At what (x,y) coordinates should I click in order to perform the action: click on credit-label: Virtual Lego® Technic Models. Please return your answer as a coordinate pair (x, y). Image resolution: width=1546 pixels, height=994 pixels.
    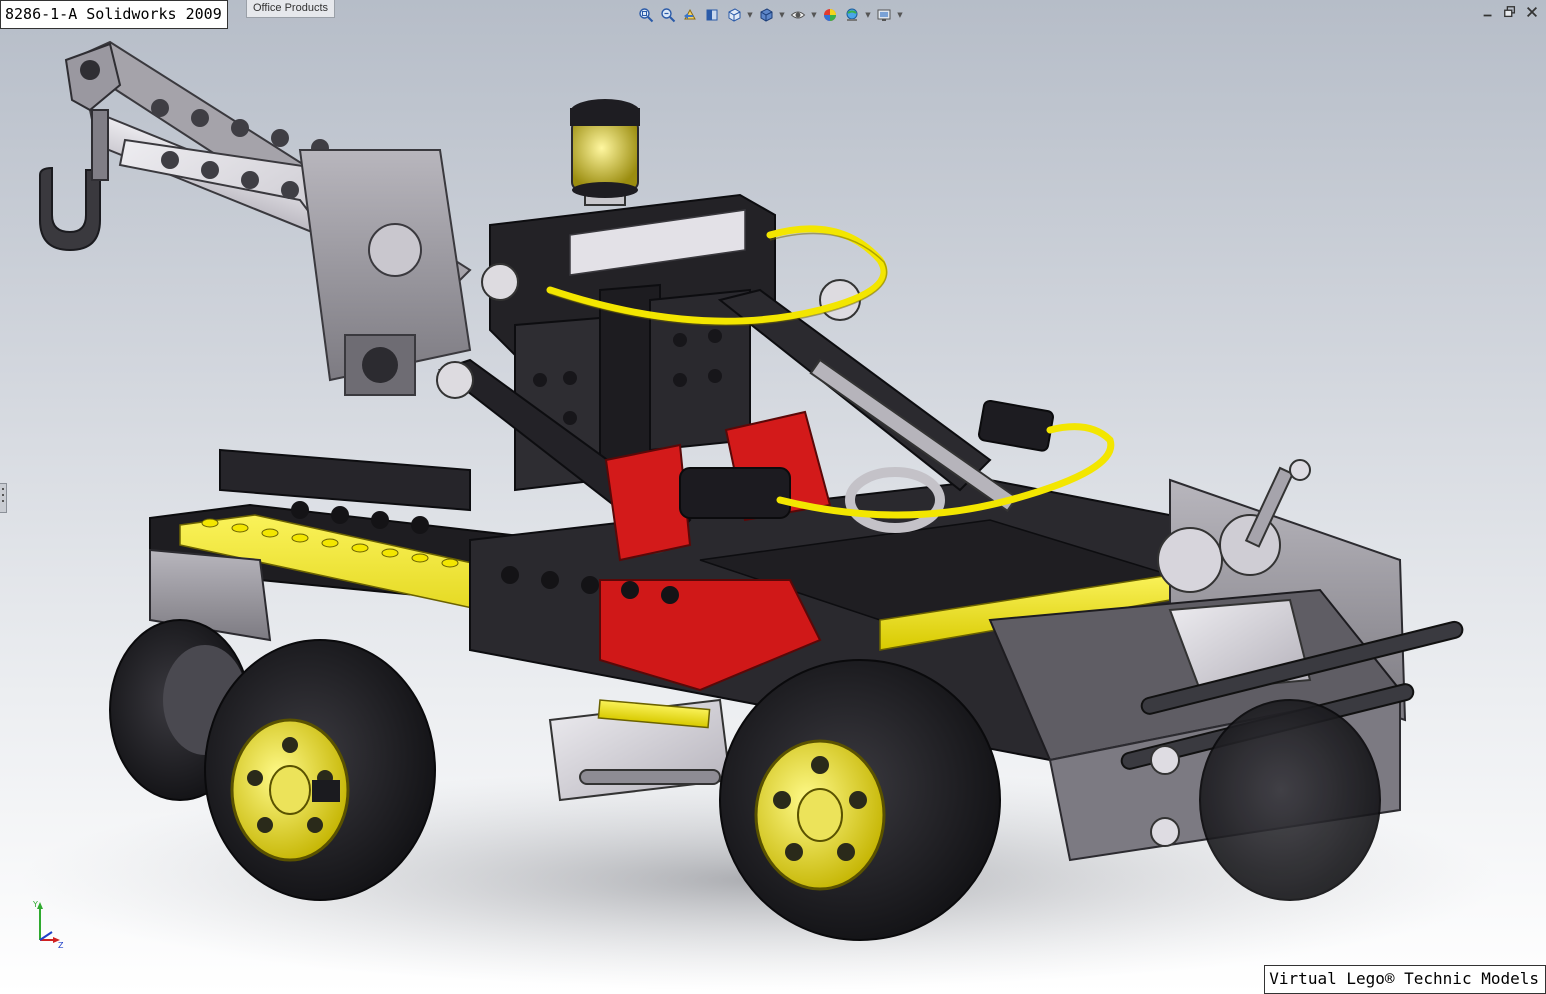
    Looking at the image, I should click on (1405, 979).